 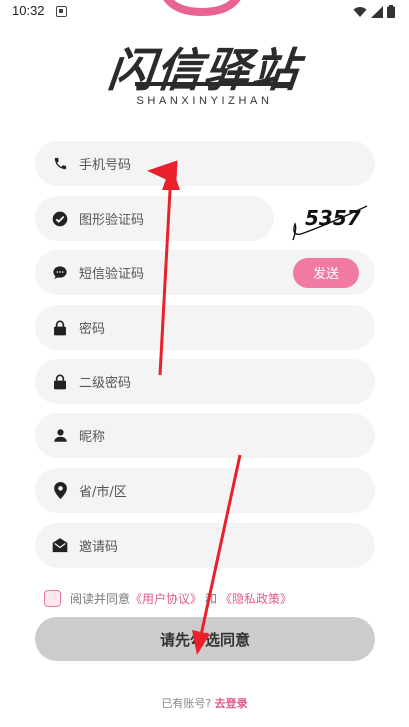 What do you see at coordinates (105, 383) in the screenshot?
I see `secondary-password-placeholder: 二级密码` at bounding box center [105, 383].